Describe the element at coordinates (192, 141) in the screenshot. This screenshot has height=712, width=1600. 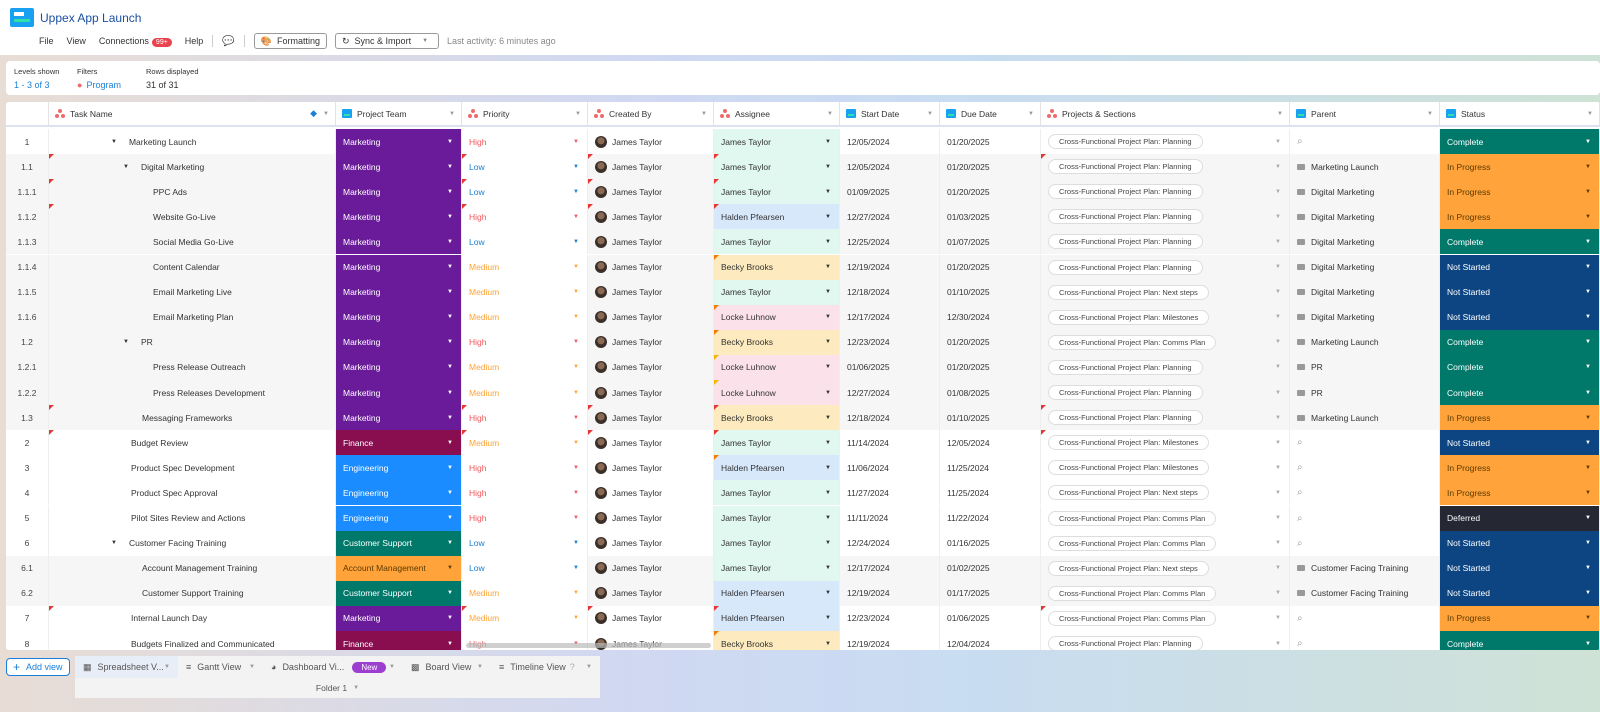
I see `task-name-cell: ▼ Marketing Launch` at that location.